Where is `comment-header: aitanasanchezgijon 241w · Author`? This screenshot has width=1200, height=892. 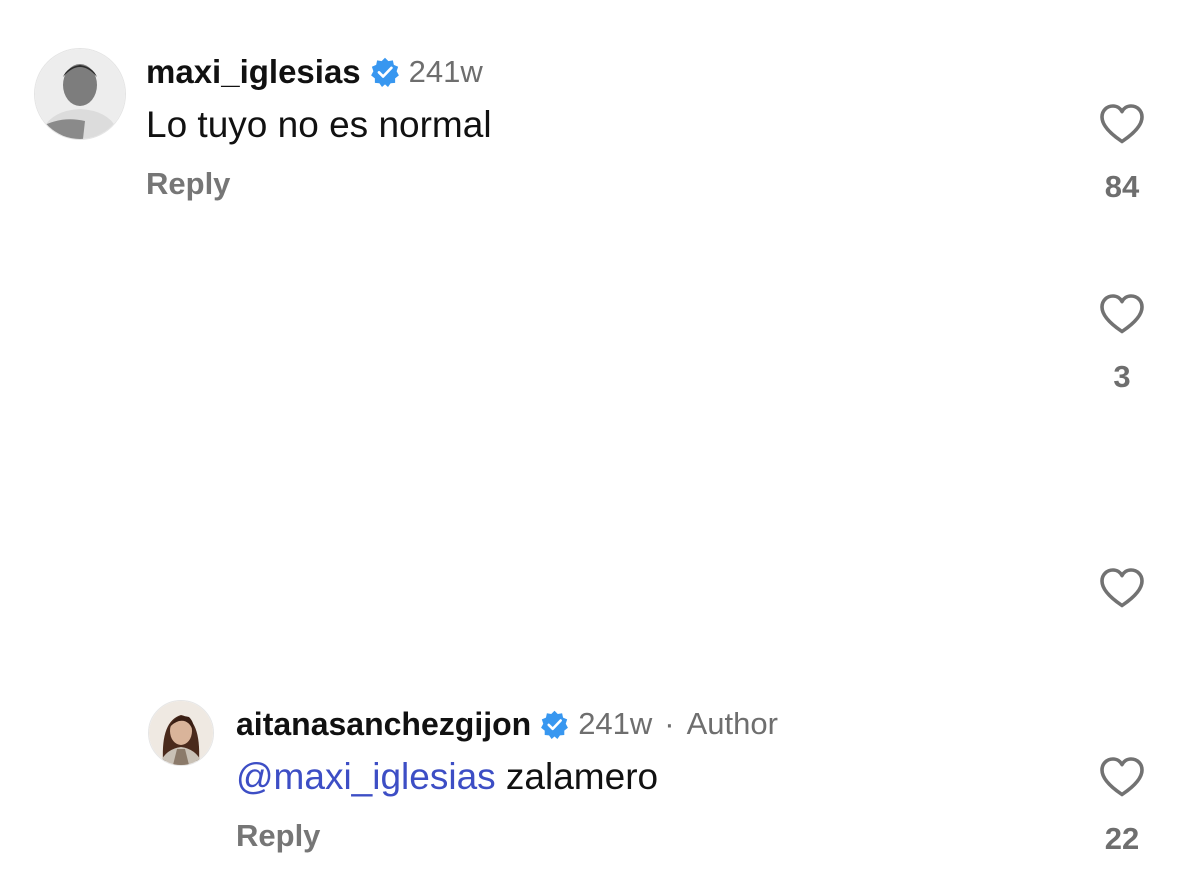
comment-header: aitanasanchezgijon 241w · Author is located at coordinates (507, 724).